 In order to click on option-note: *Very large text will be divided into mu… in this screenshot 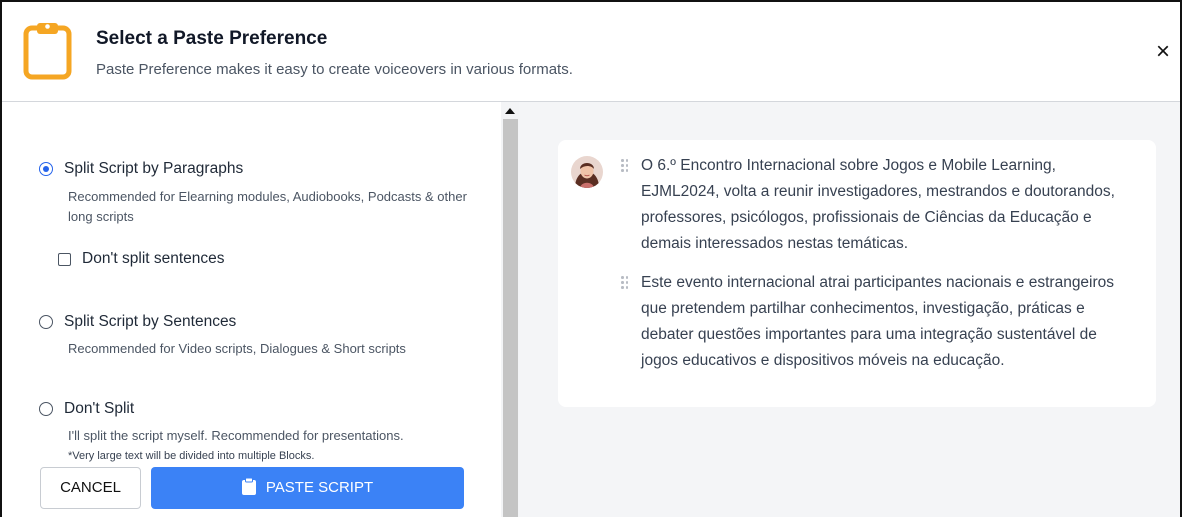, I will do `click(191, 456)`.